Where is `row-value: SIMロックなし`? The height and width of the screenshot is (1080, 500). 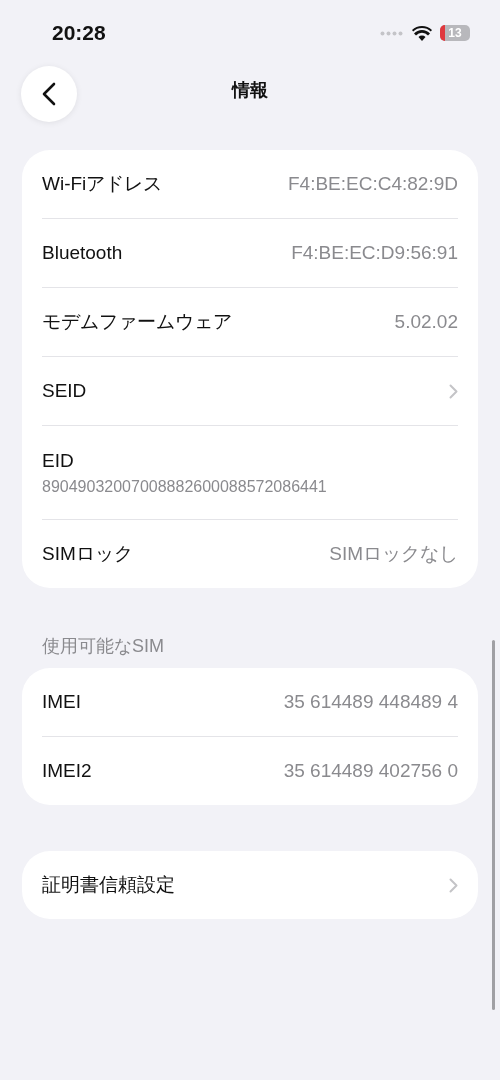 row-value: SIMロックなし is located at coordinates (393, 554).